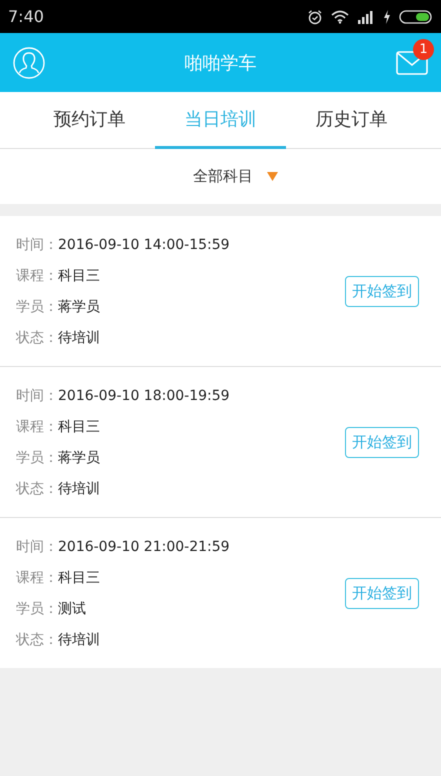 Image resolution: width=441 pixels, height=776 pixels. I want to click on tab: 历史订单, so click(351, 120).